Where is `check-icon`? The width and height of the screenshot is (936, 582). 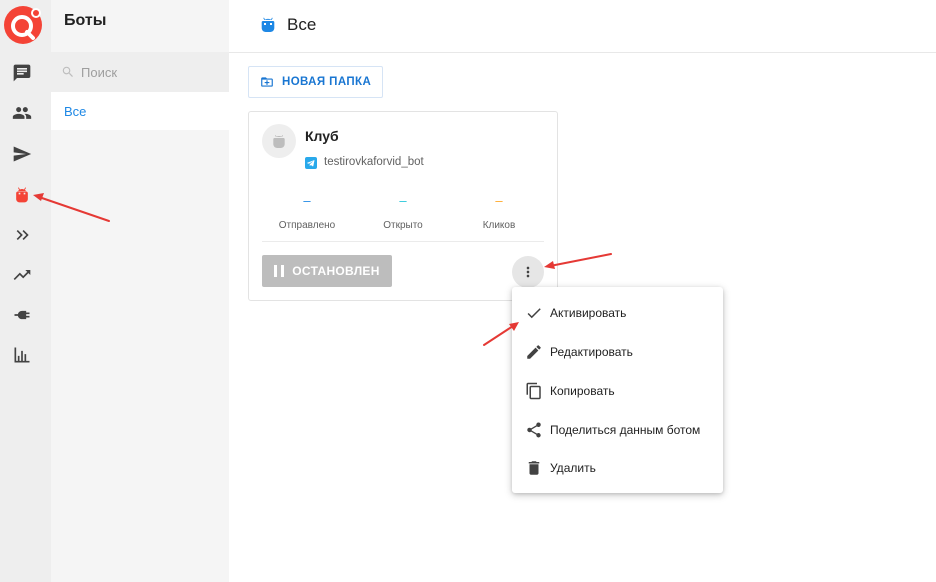
check-icon is located at coordinates (534, 312).